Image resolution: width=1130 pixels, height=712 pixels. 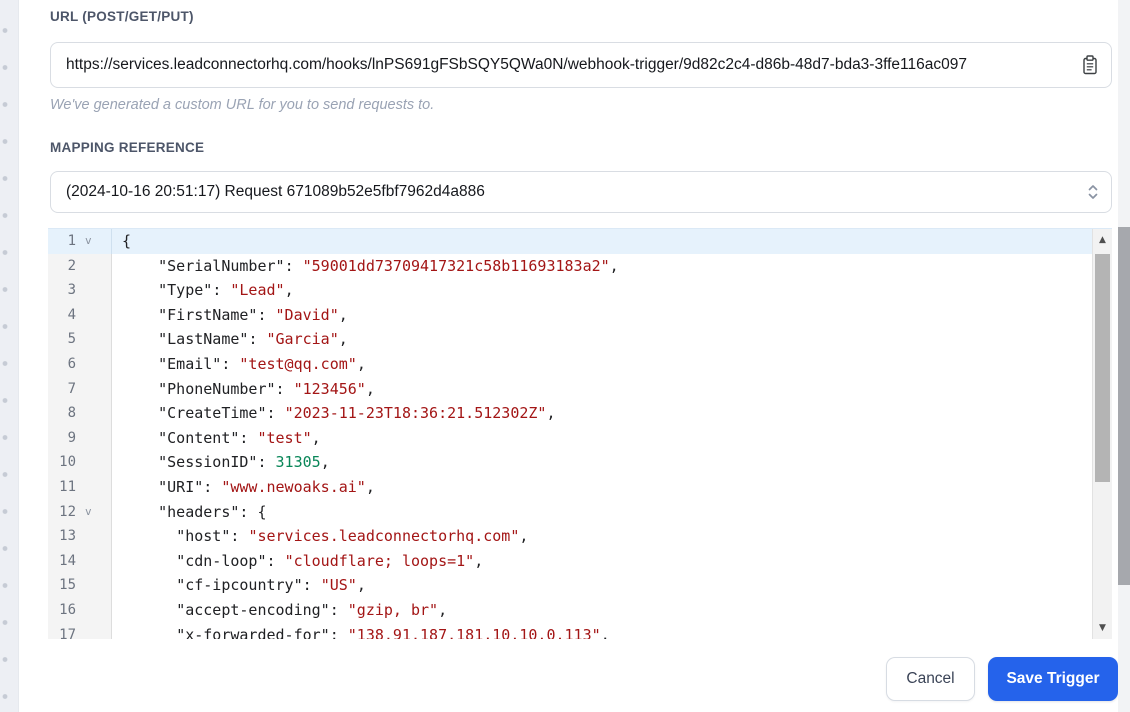 I want to click on code-line-content: "host": "services.leadconnectorhq.com",, so click(x=352, y=536).